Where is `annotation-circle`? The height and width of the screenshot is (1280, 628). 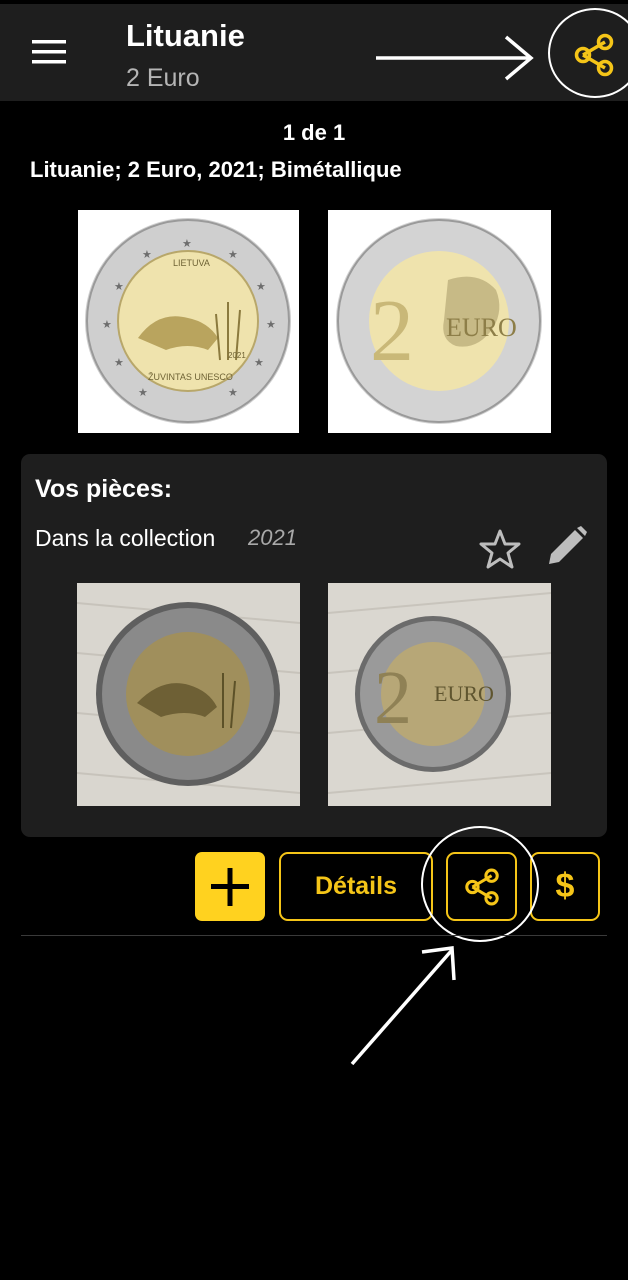 annotation-circle is located at coordinates (480, 884).